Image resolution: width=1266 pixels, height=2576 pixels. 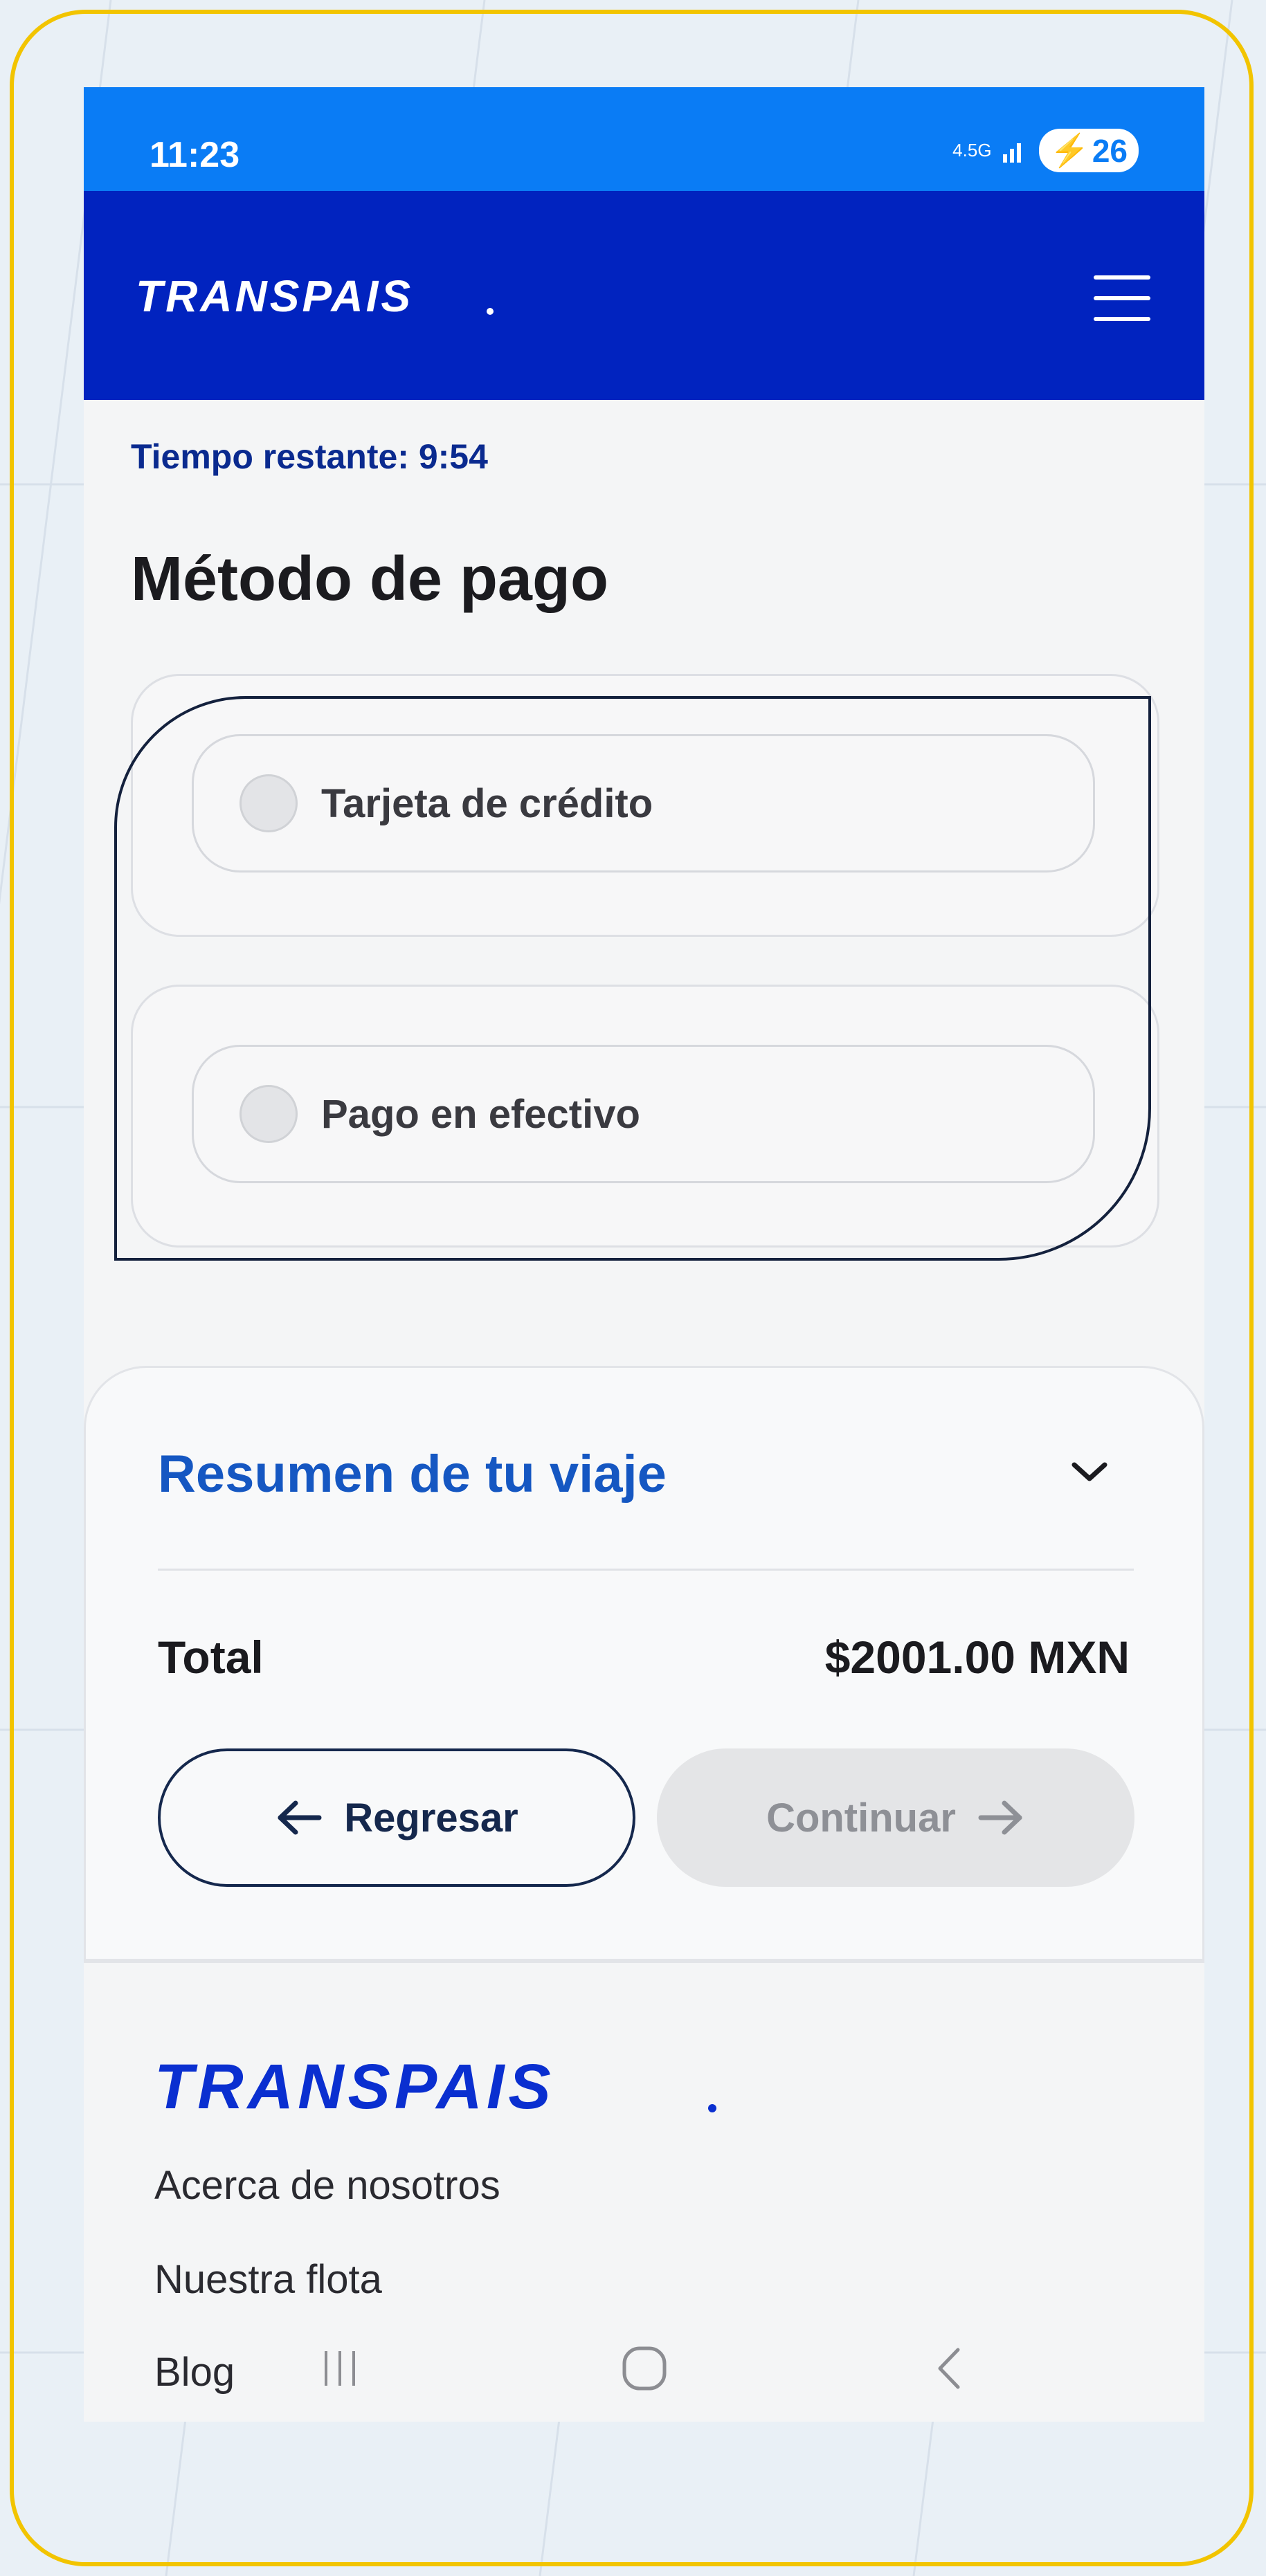 I want to click on chevron-down-icon, so click(x=1089, y=1472).